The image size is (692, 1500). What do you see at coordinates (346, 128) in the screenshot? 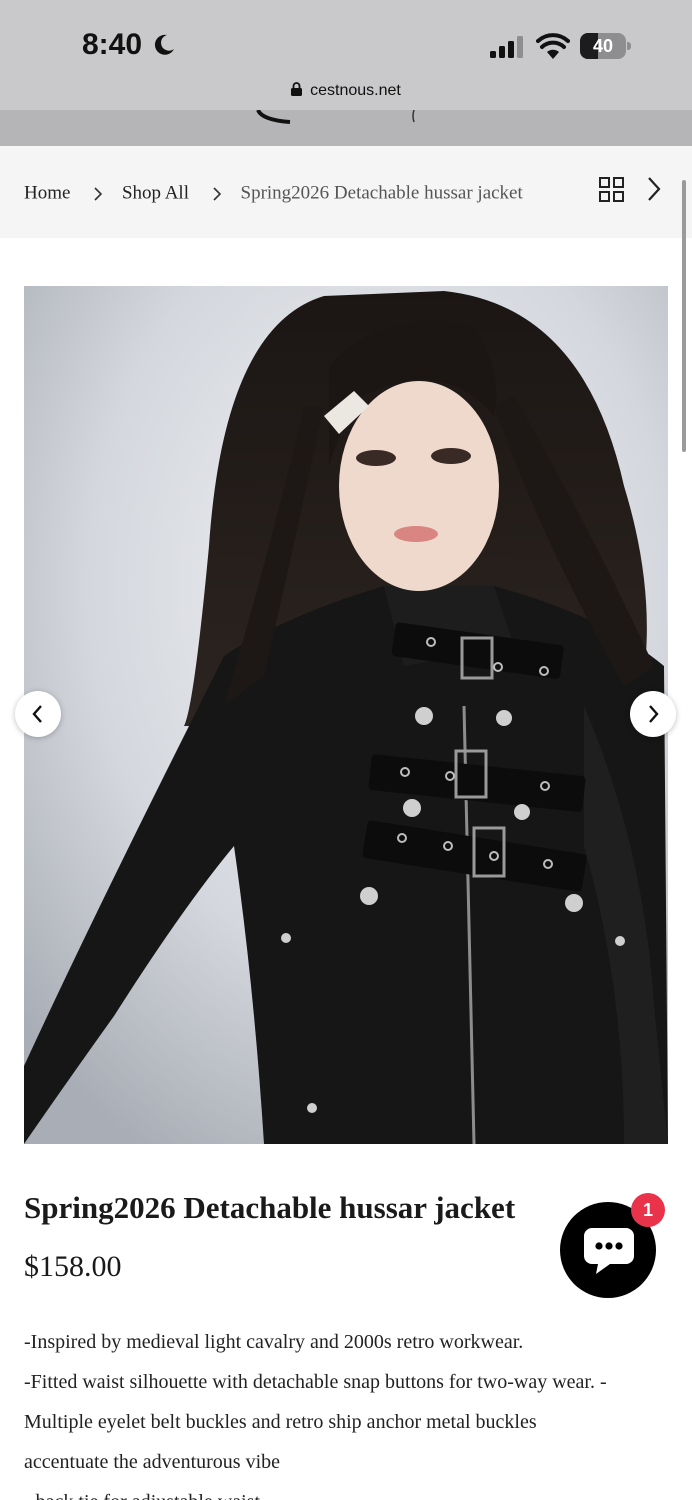
I see `site-header-logo-partial` at bounding box center [346, 128].